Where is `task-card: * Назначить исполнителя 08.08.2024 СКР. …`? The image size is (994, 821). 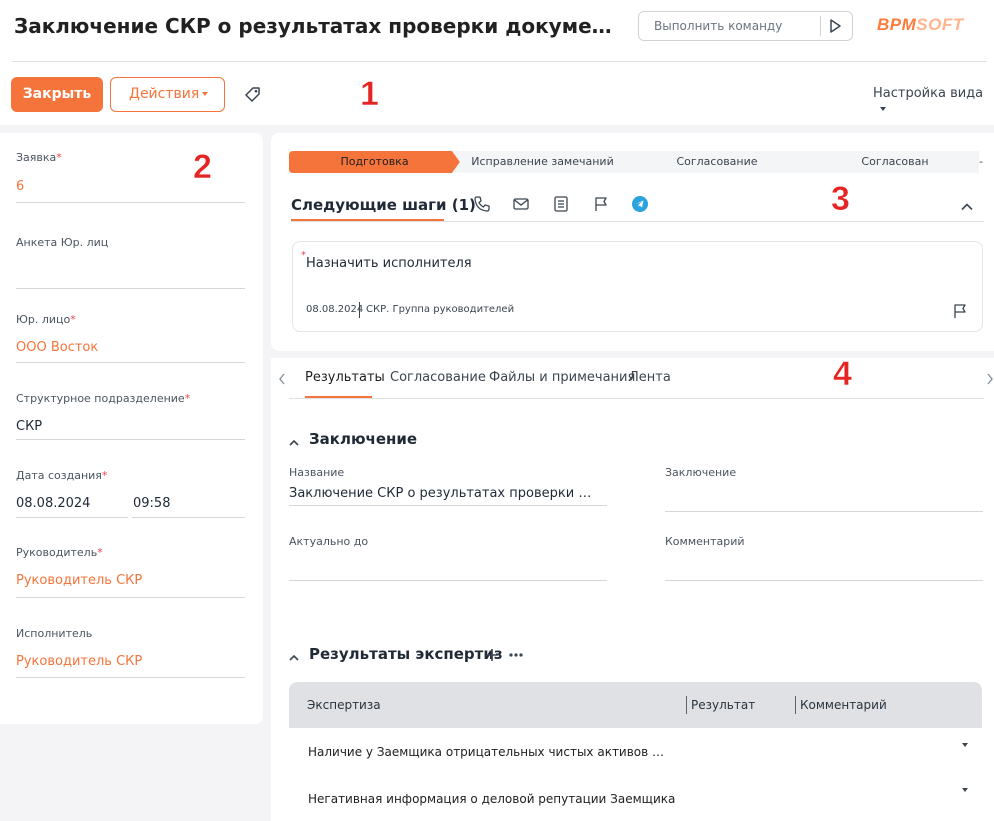
task-card: * Назначить исполнителя 08.08.2024 СКР. … is located at coordinates (637, 286).